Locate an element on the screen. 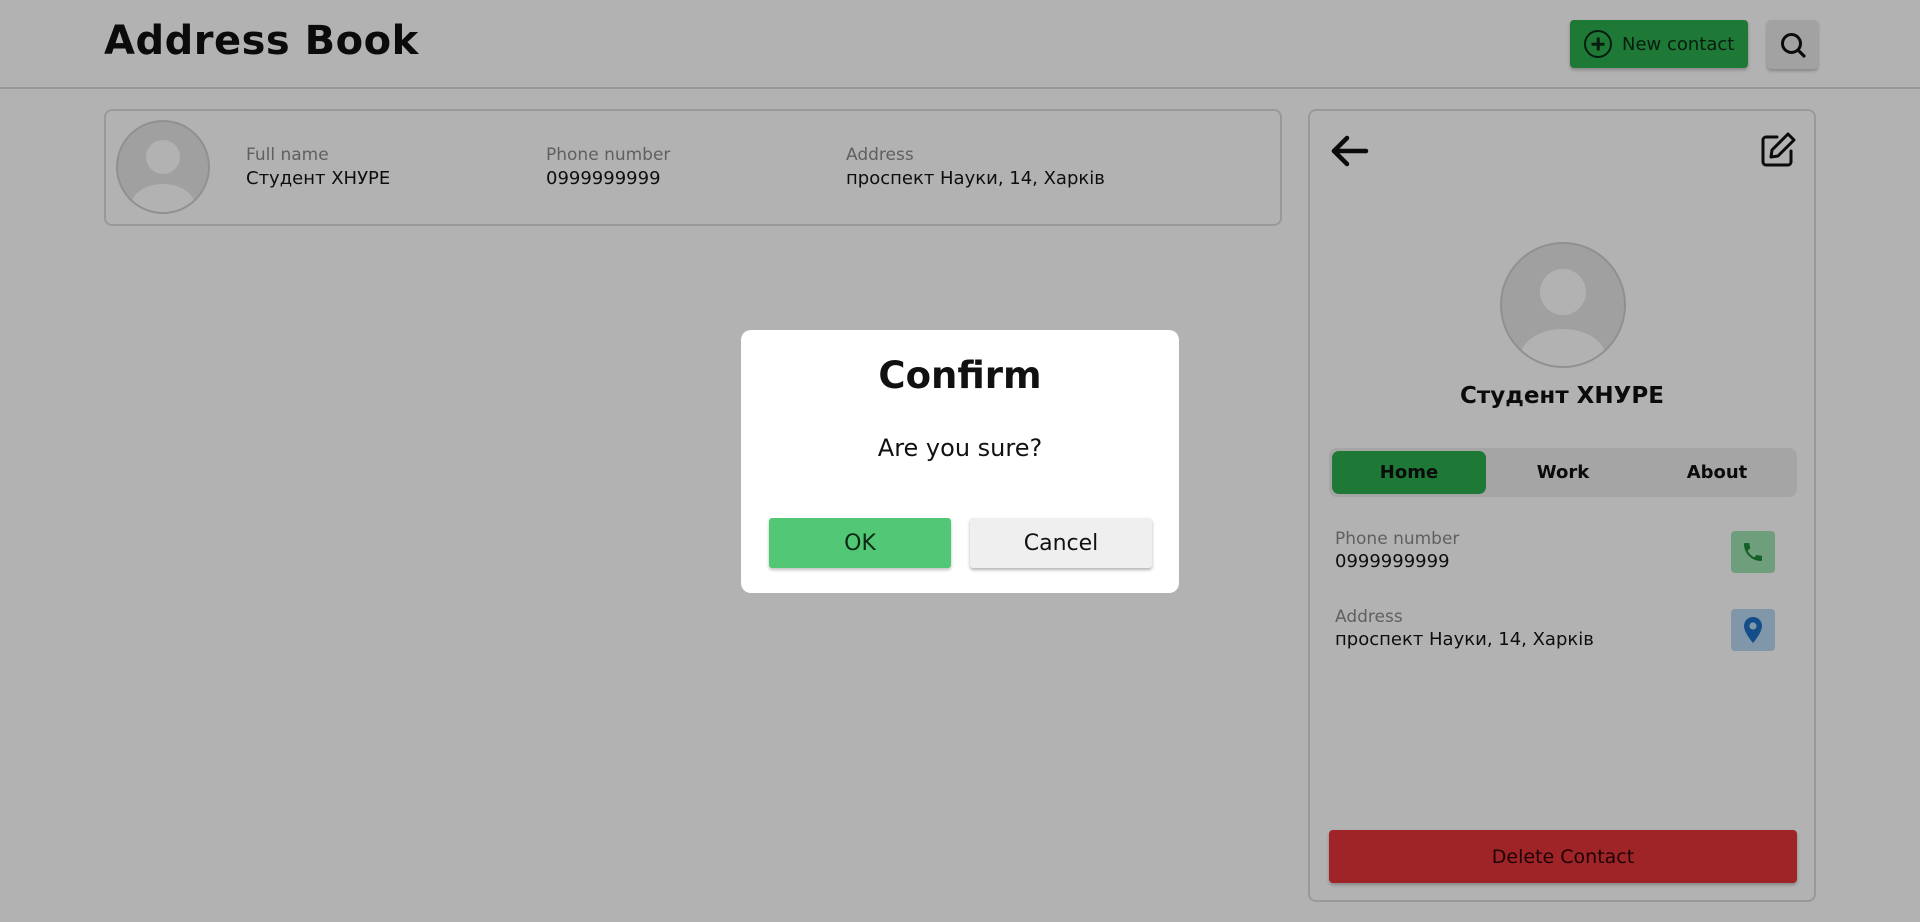 The image size is (1920, 922). cancel-button: Cancel is located at coordinates (1061, 543).